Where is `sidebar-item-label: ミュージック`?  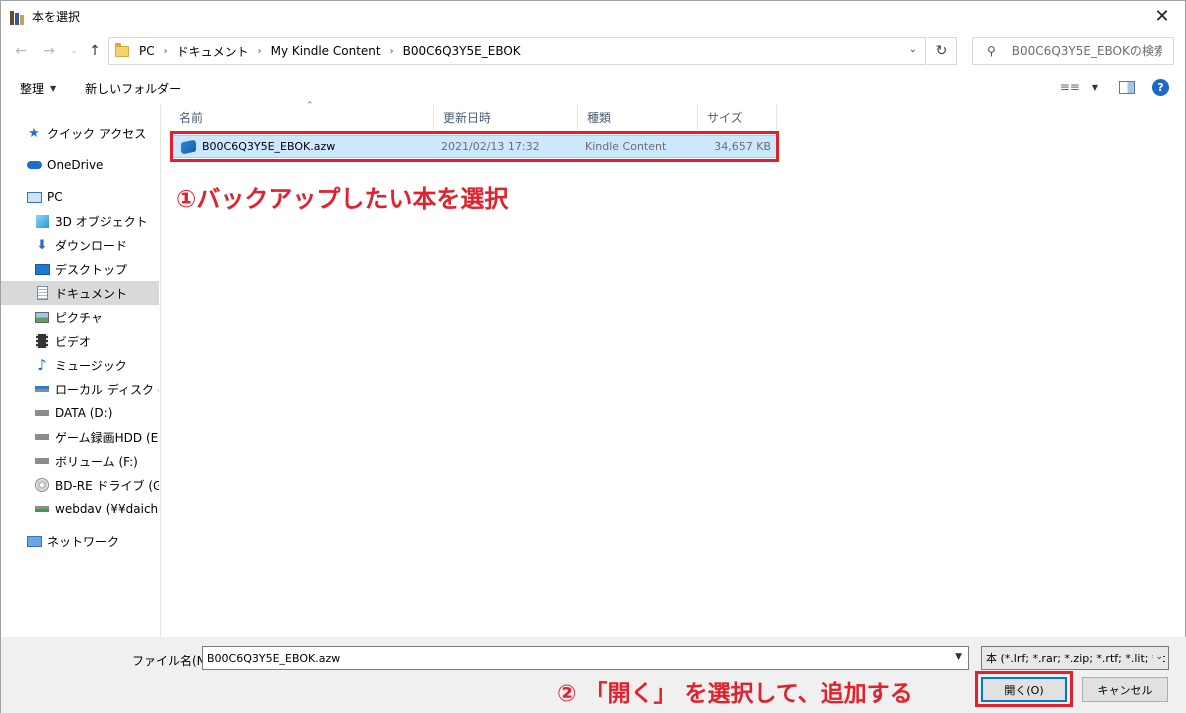
sidebar-item-label: ミュージック is located at coordinates (91, 365).